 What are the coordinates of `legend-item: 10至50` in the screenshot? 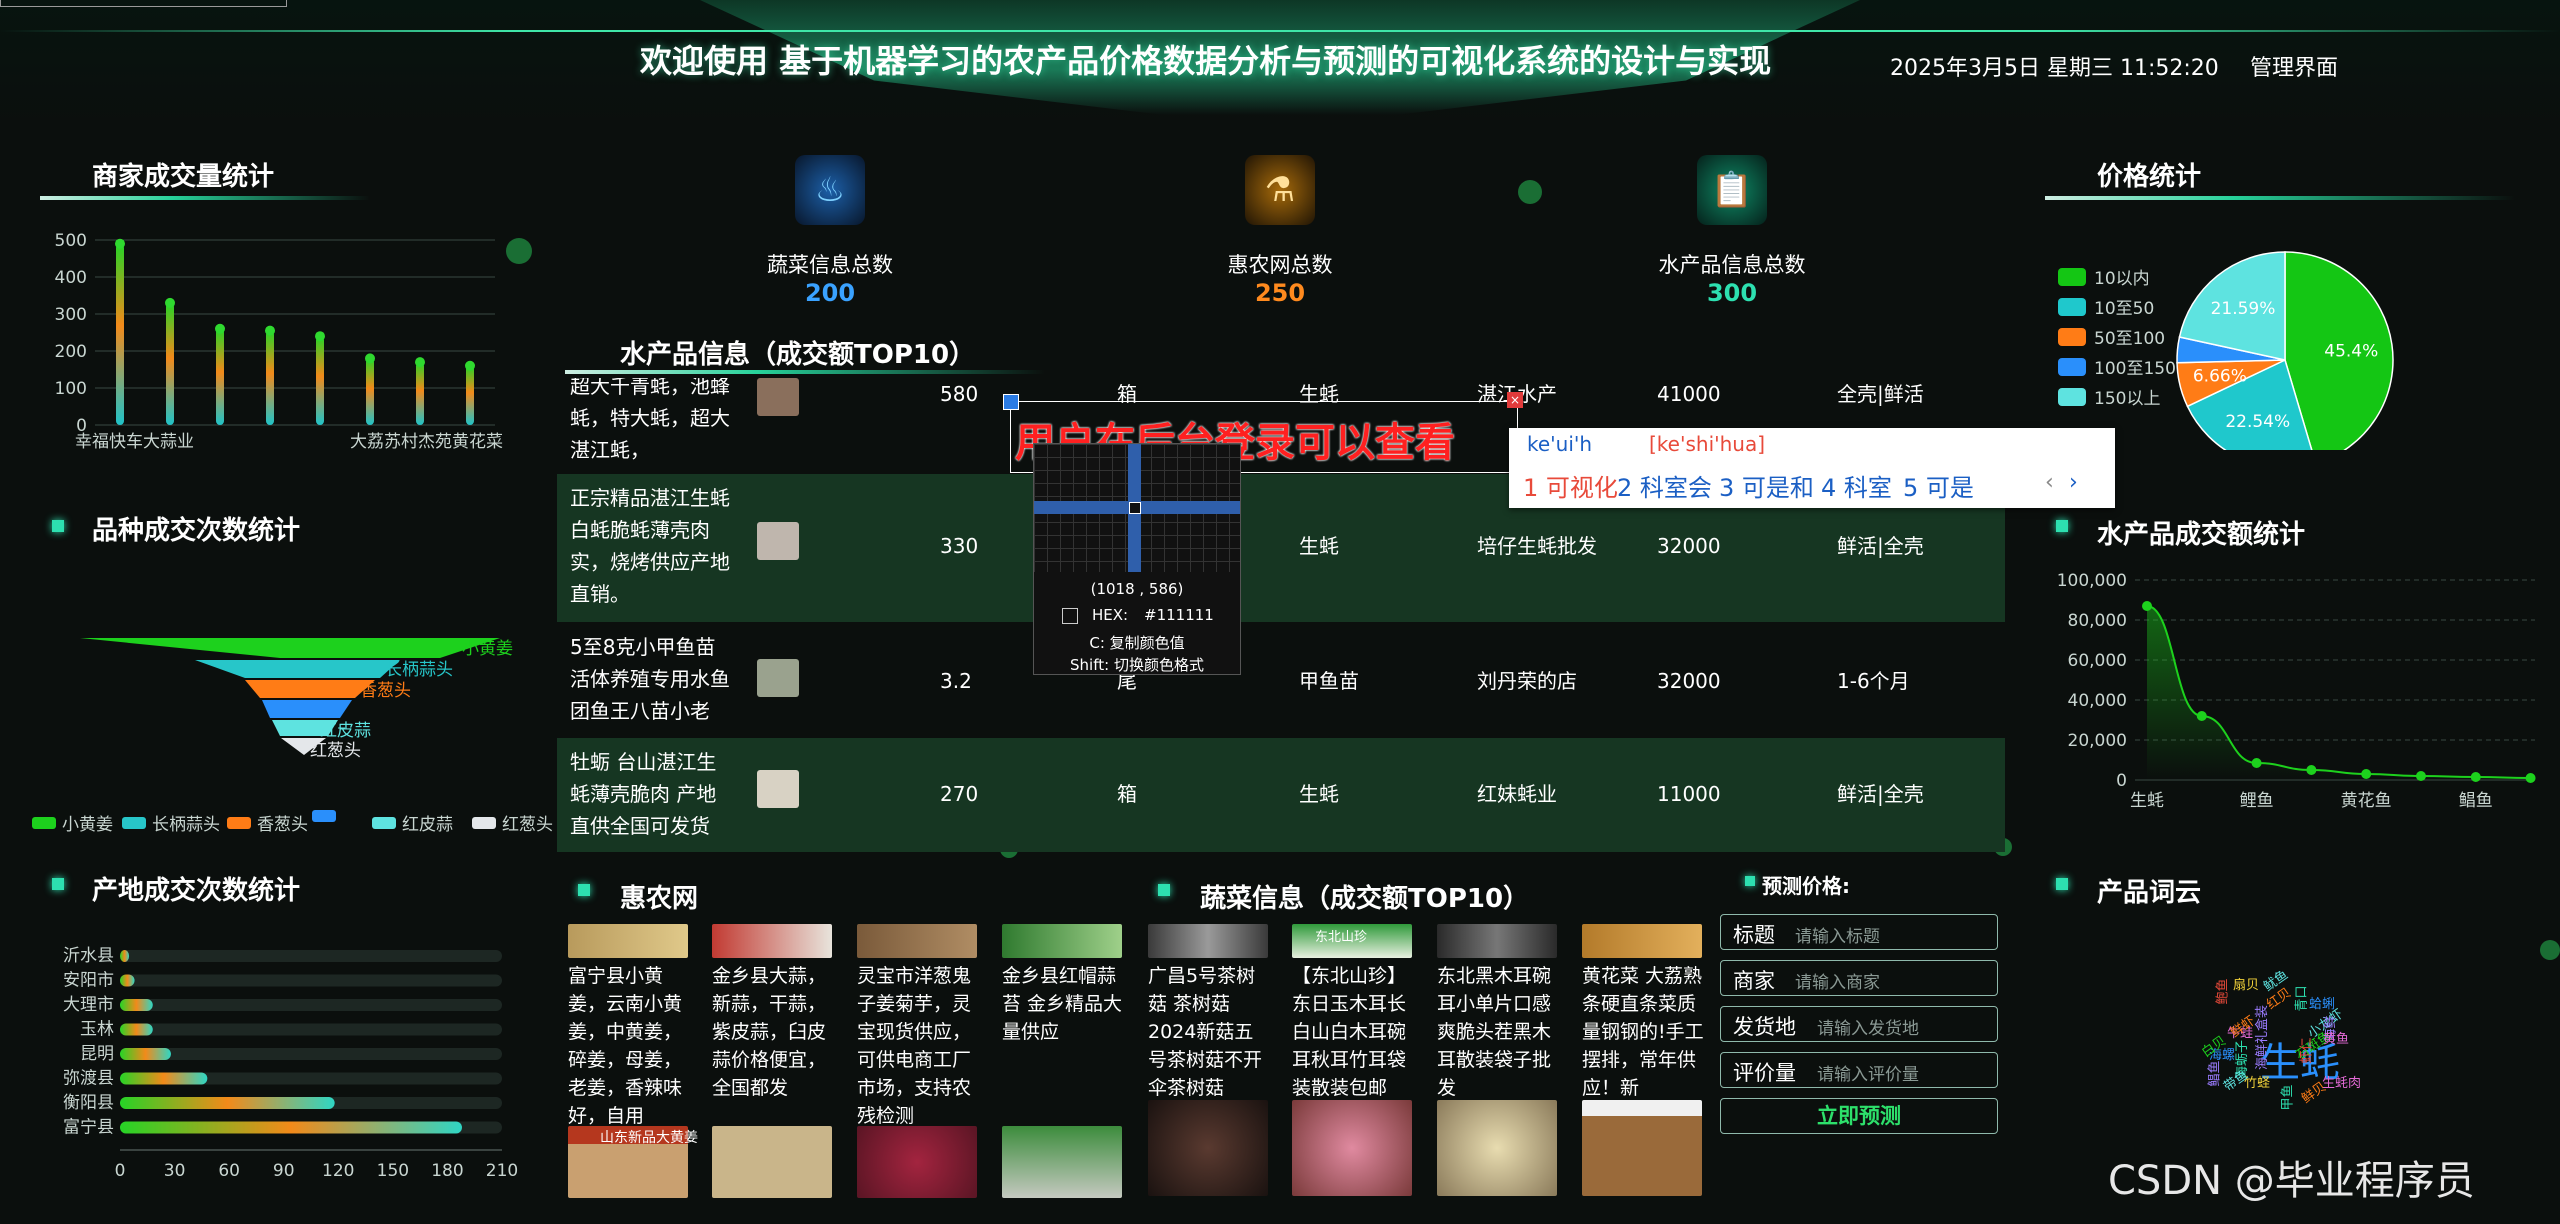 It's located at (2106, 306).